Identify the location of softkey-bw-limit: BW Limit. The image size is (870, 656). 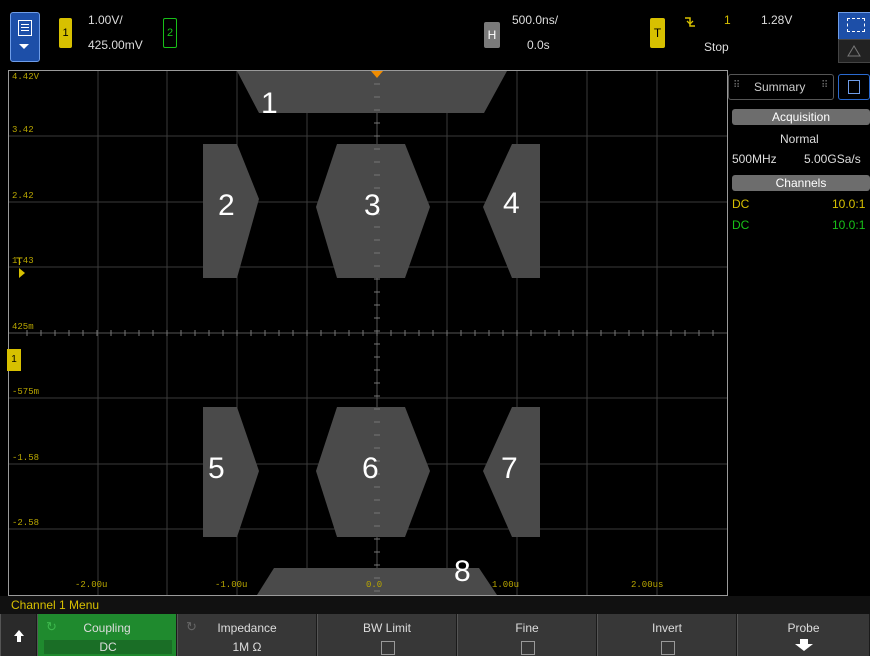
(387, 635).